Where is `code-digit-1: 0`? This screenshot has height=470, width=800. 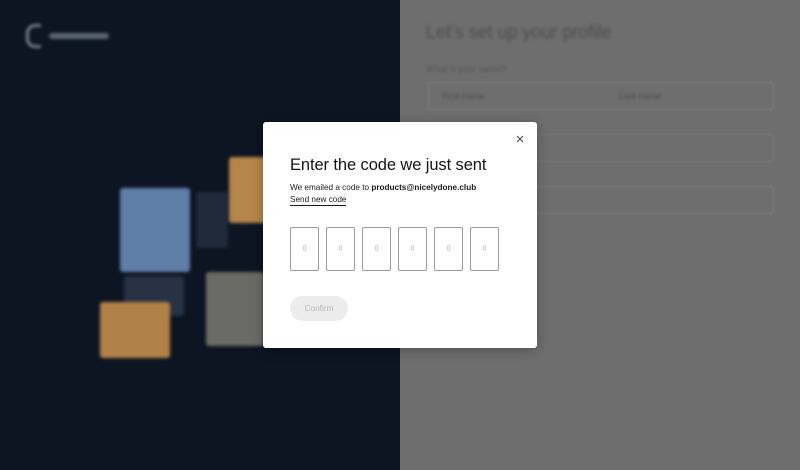 code-digit-1: 0 is located at coordinates (304, 249).